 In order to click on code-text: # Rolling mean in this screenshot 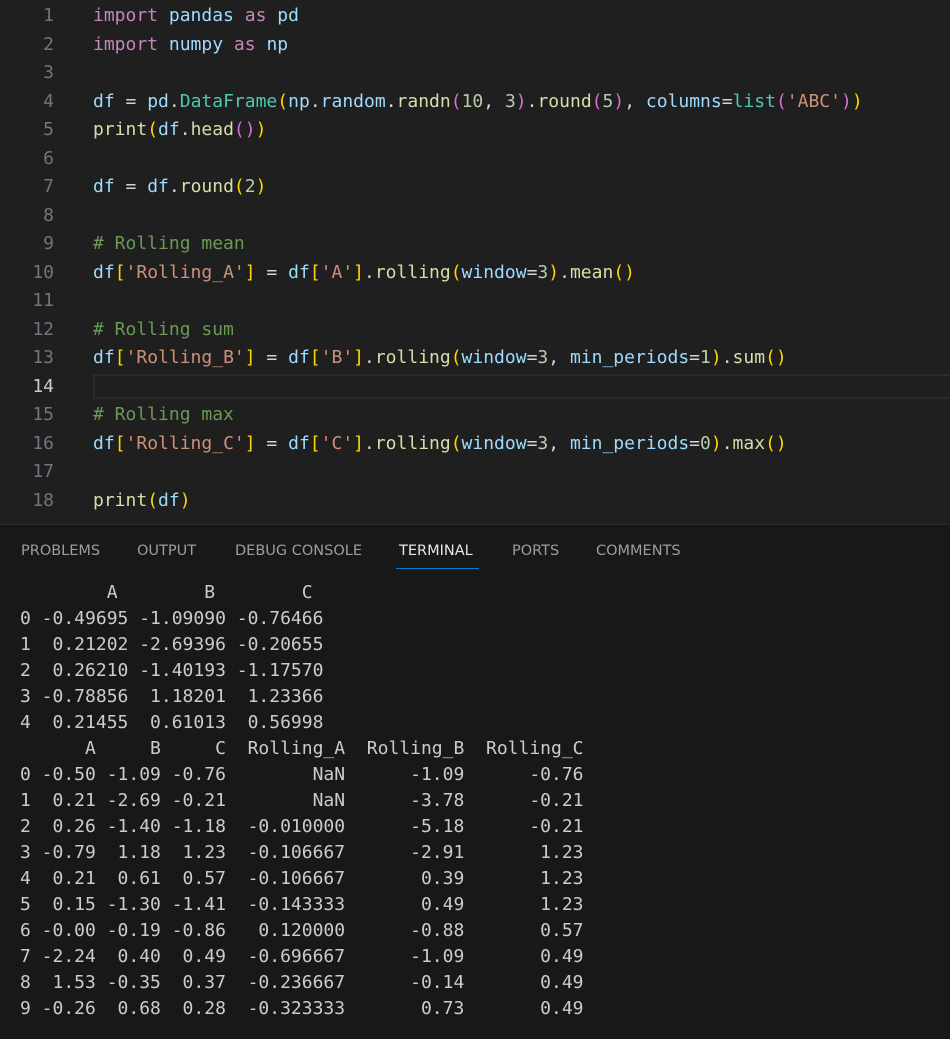, I will do `click(169, 244)`.